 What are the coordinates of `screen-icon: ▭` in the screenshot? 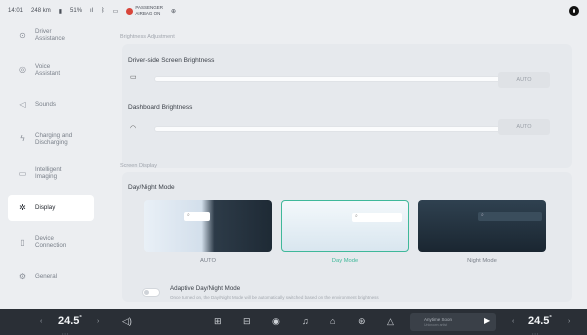 It's located at (133, 77).